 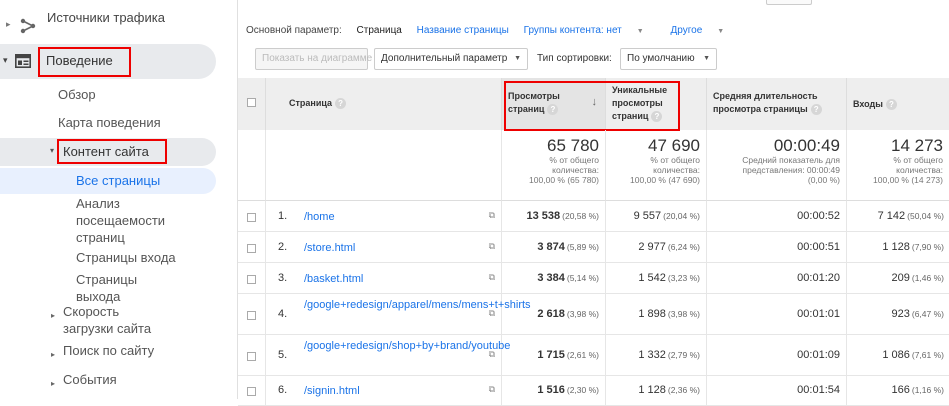 I want to click on metric-value: 1 086, so click(x=896, y=355).